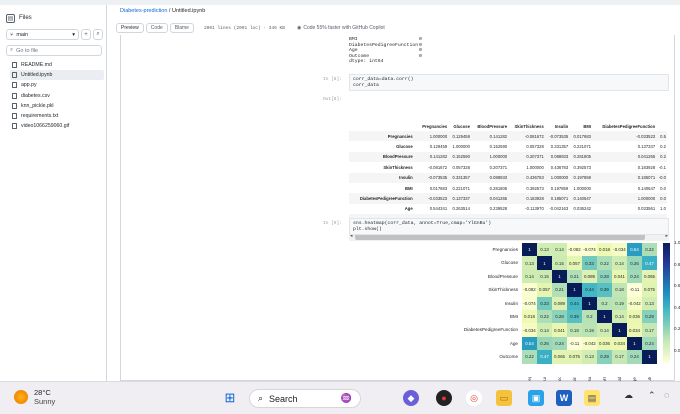  Describe the element at coordinates (559, 167) in the screenshot. I see `table-cell: 0.436783` at that location.